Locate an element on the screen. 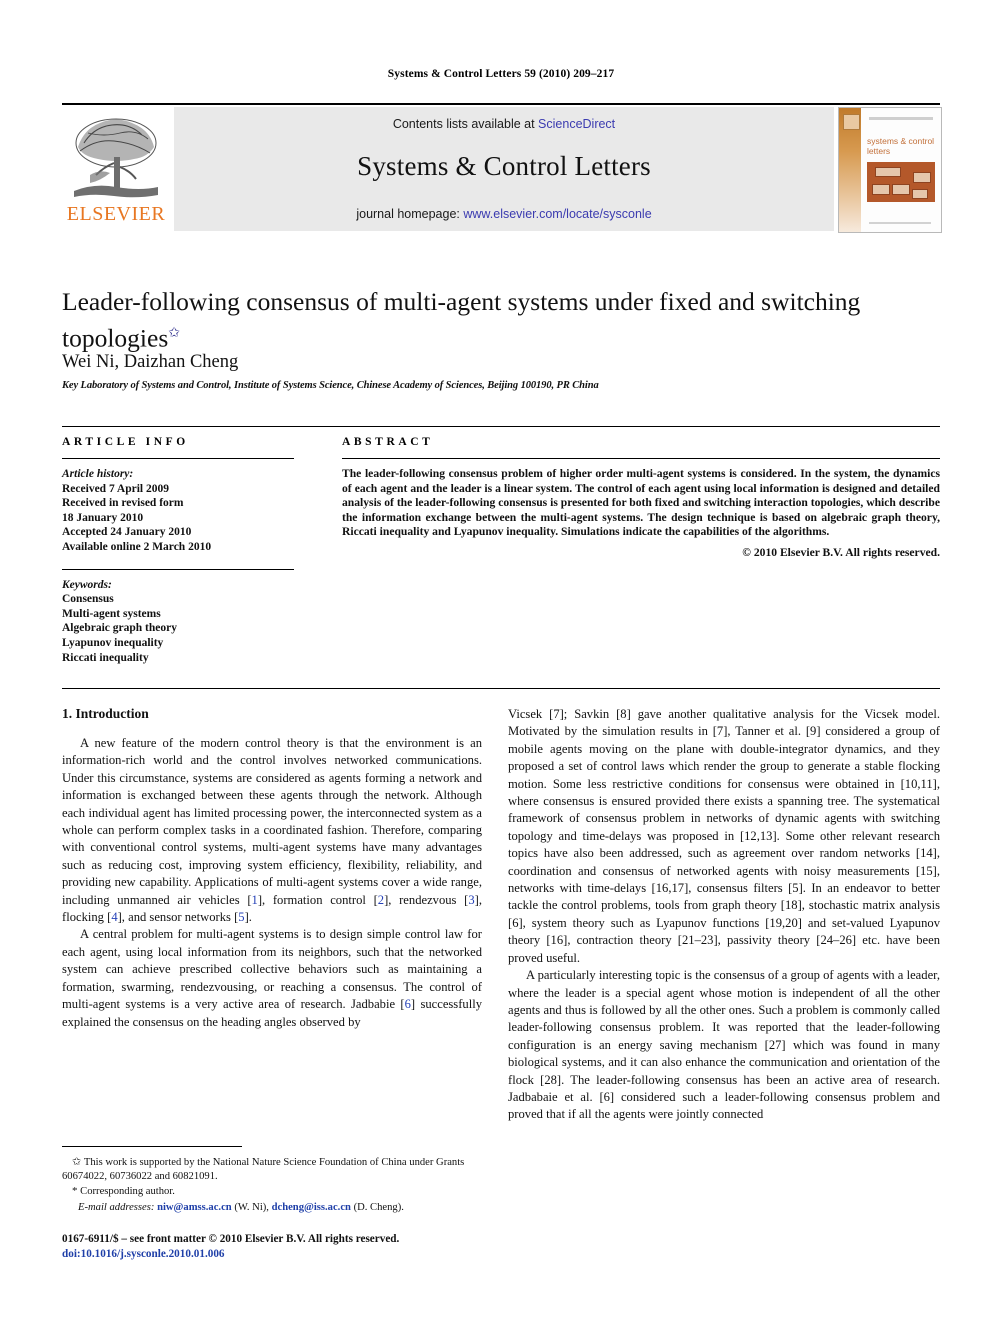 Image resolution: width=992 pixels, height=1323 pixels. paragraph-text: ], rendezvous [ is located at coordinates (426, 899).